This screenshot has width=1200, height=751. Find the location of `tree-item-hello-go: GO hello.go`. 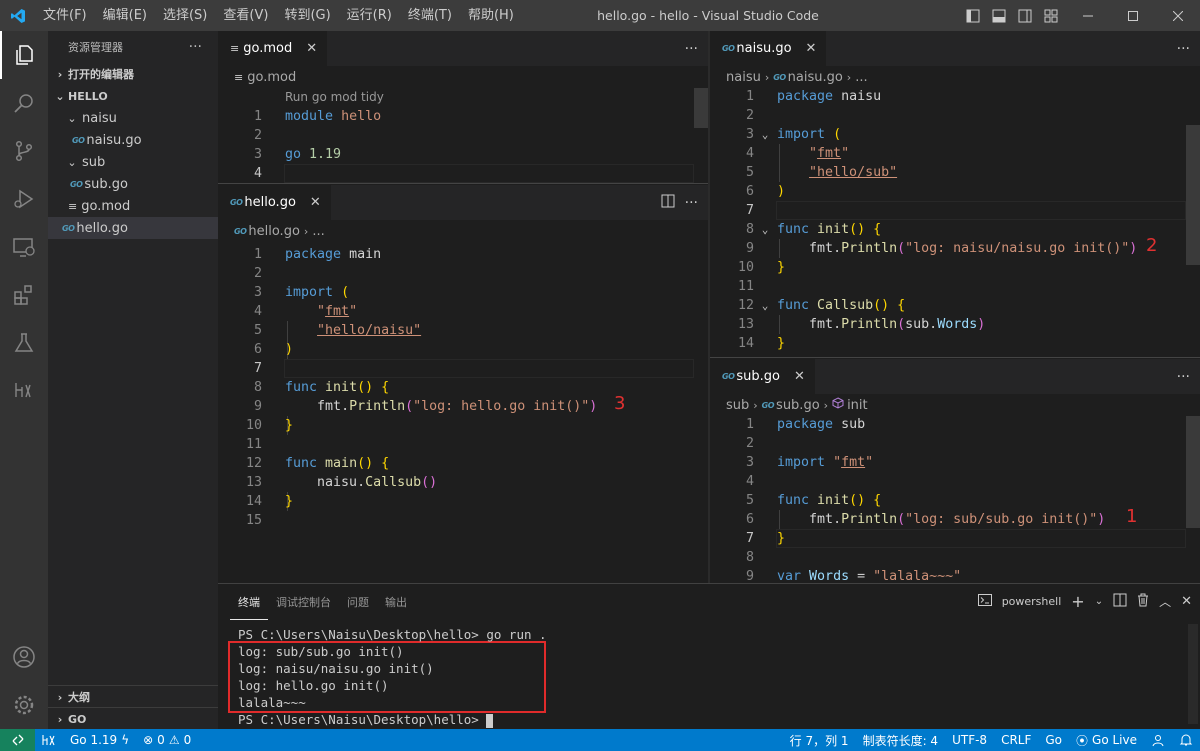

tree-item-hello-go: GO hello.go is located at coordinates (133, 228).